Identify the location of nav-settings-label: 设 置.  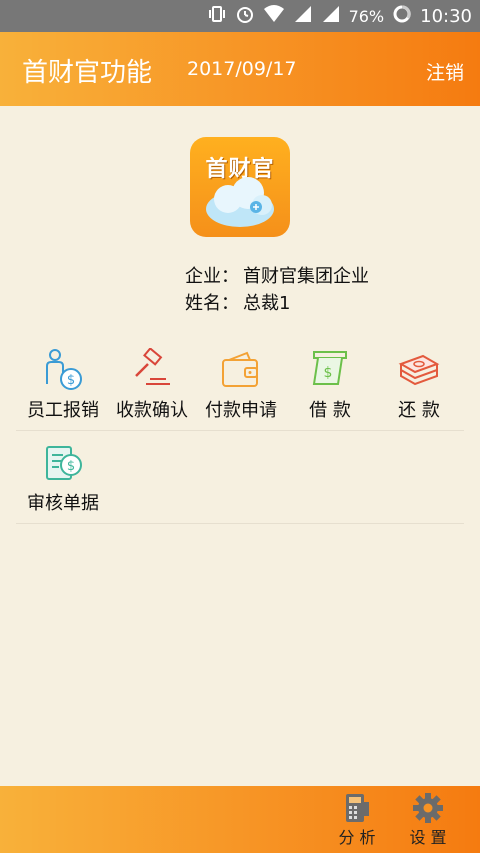
(428, 837).